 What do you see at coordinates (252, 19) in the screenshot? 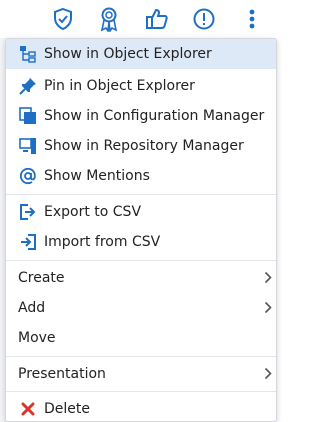
I see `more-vertical-icon` at bounding box center [252, 19].